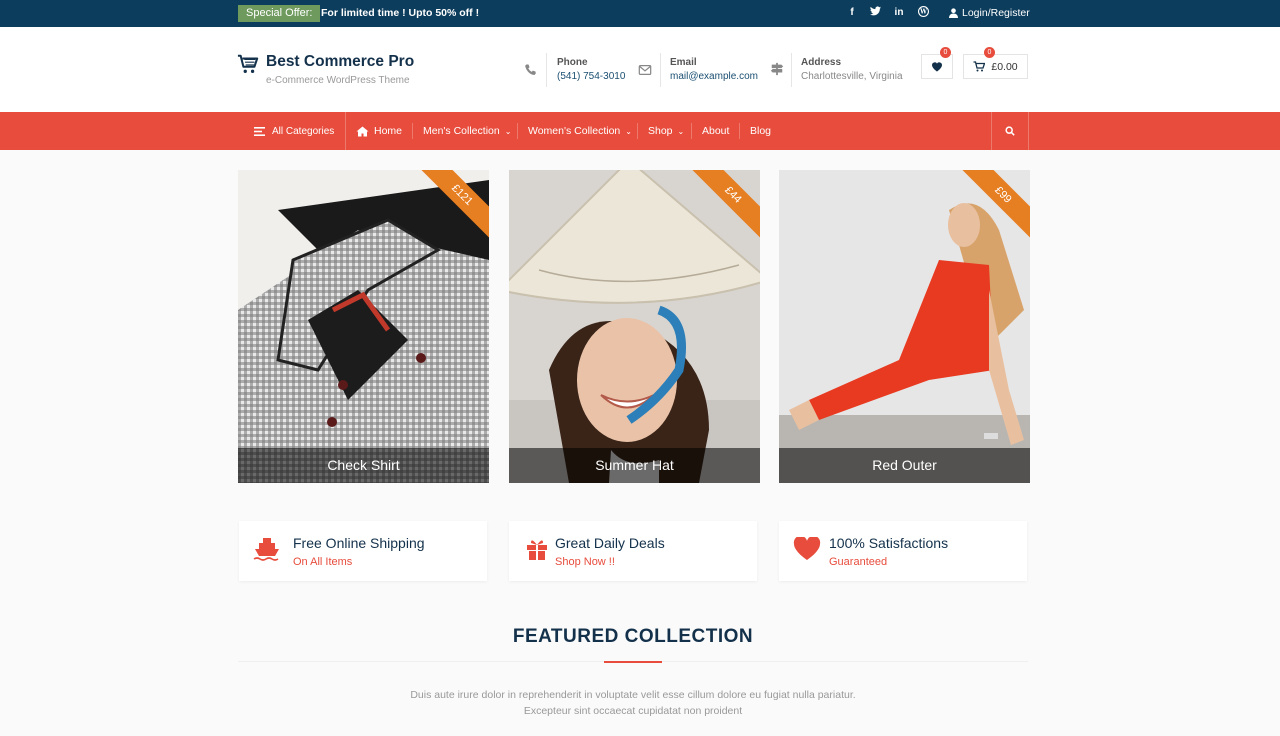 The image size is (1280, 736). I want to click on signpost-icon, so click(777, 69).